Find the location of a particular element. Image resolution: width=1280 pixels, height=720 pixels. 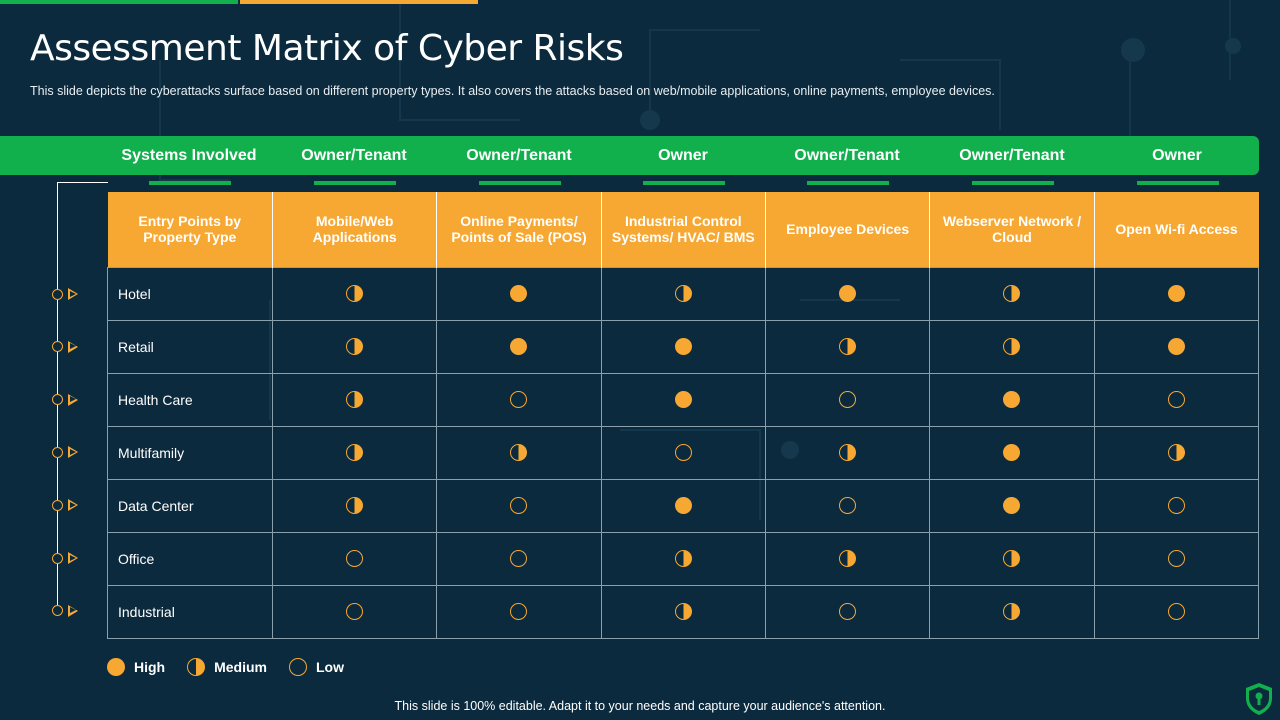

matrix-row: Data Center is located at coordinates (683, 505).